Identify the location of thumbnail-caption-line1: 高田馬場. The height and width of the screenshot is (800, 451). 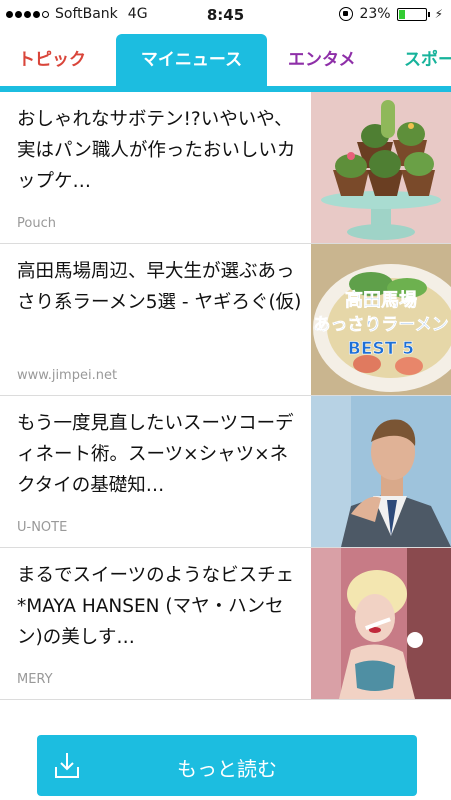
(381, 300).